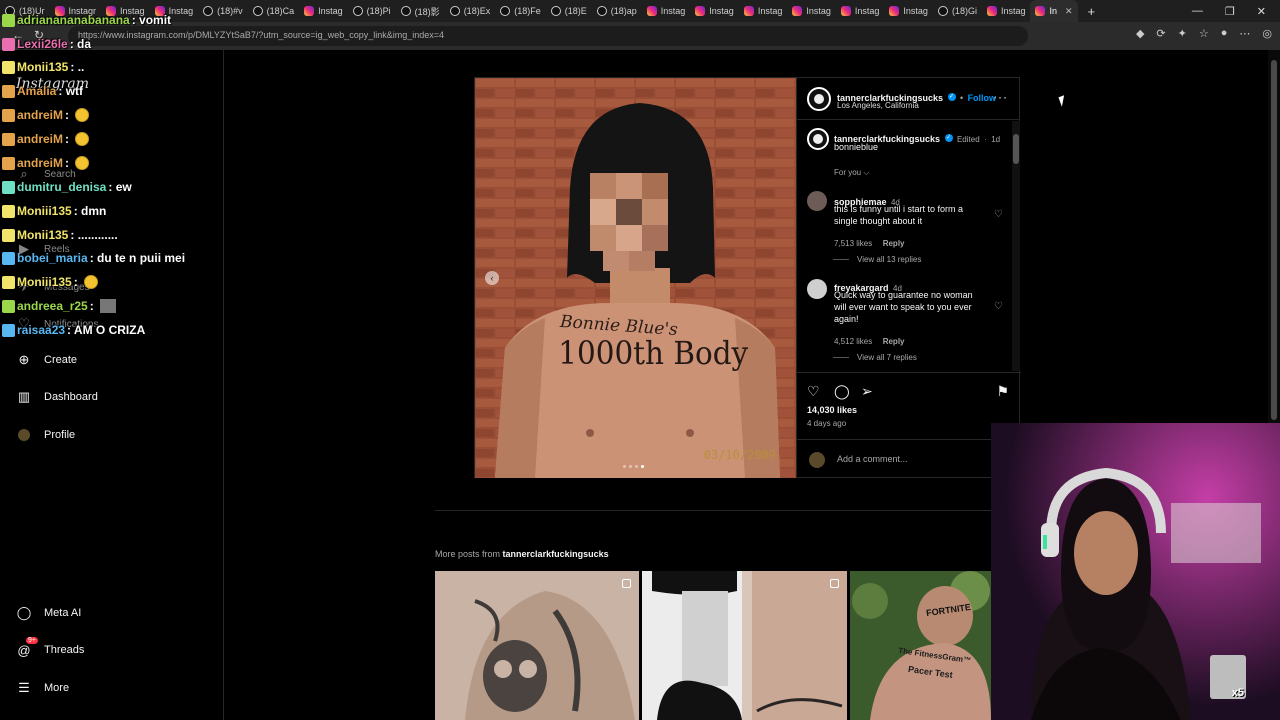 This screenshot has height=720, width=1280. I want to click on profile-icon: ●, so click(1224, 33).